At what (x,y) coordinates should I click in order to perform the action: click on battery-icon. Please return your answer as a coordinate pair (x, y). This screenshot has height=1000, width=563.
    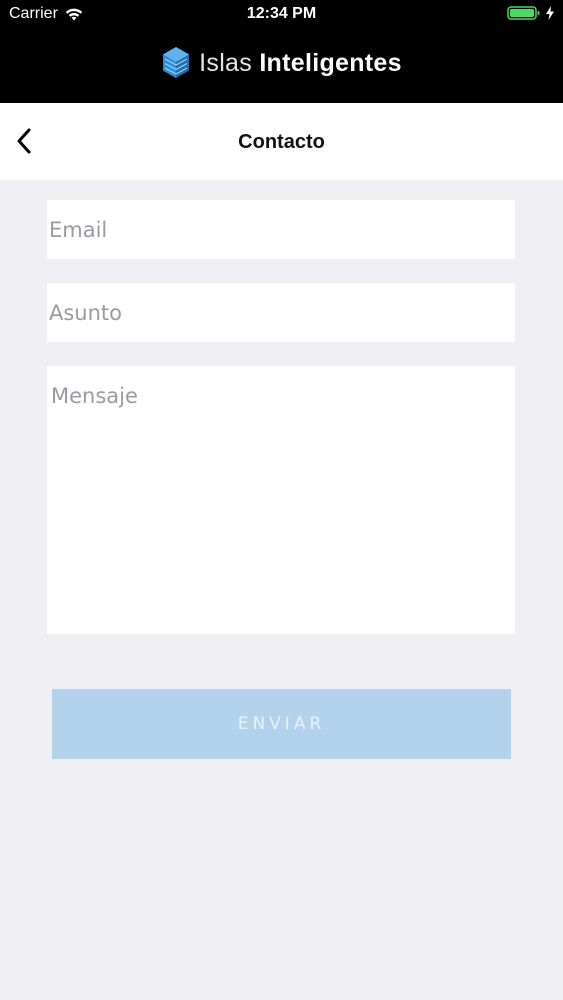
    Looking at the image, I should click on (523, 13).